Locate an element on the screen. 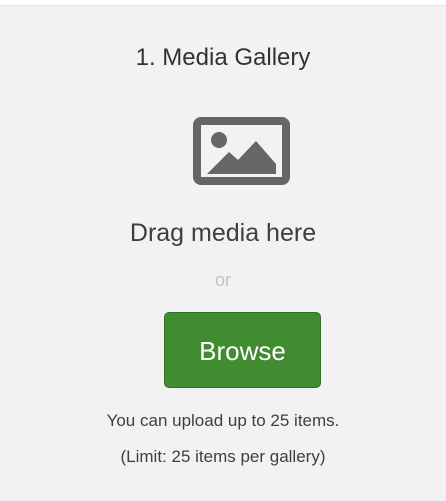 The height and width of the screenshot is (501, 446). or-separator: or is located at coordinates (222, 280).